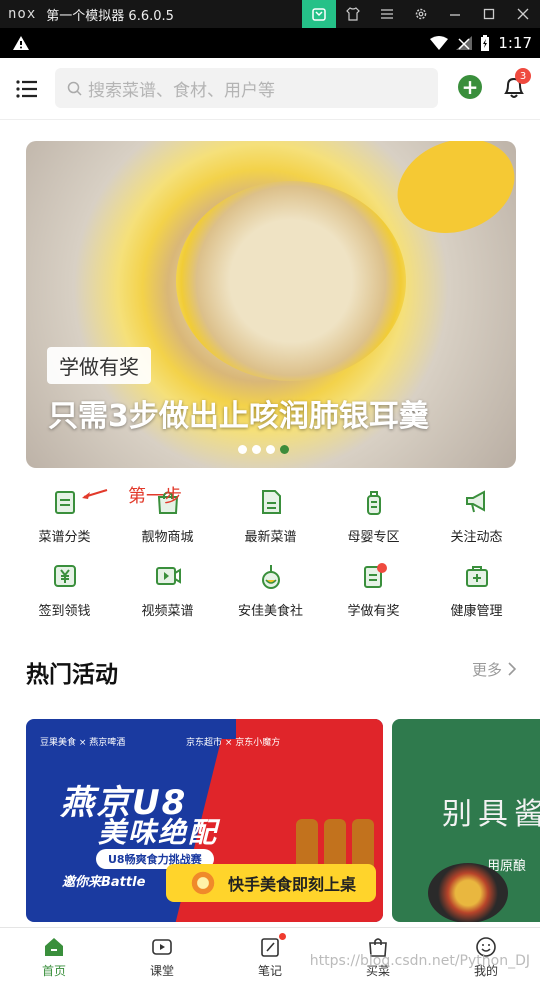 This screenshot has width=540, height=982. What do you see at coordinates (270, 577) in the screenshot?
I see `anchor-food-icon` at bounding box center [270, 577].